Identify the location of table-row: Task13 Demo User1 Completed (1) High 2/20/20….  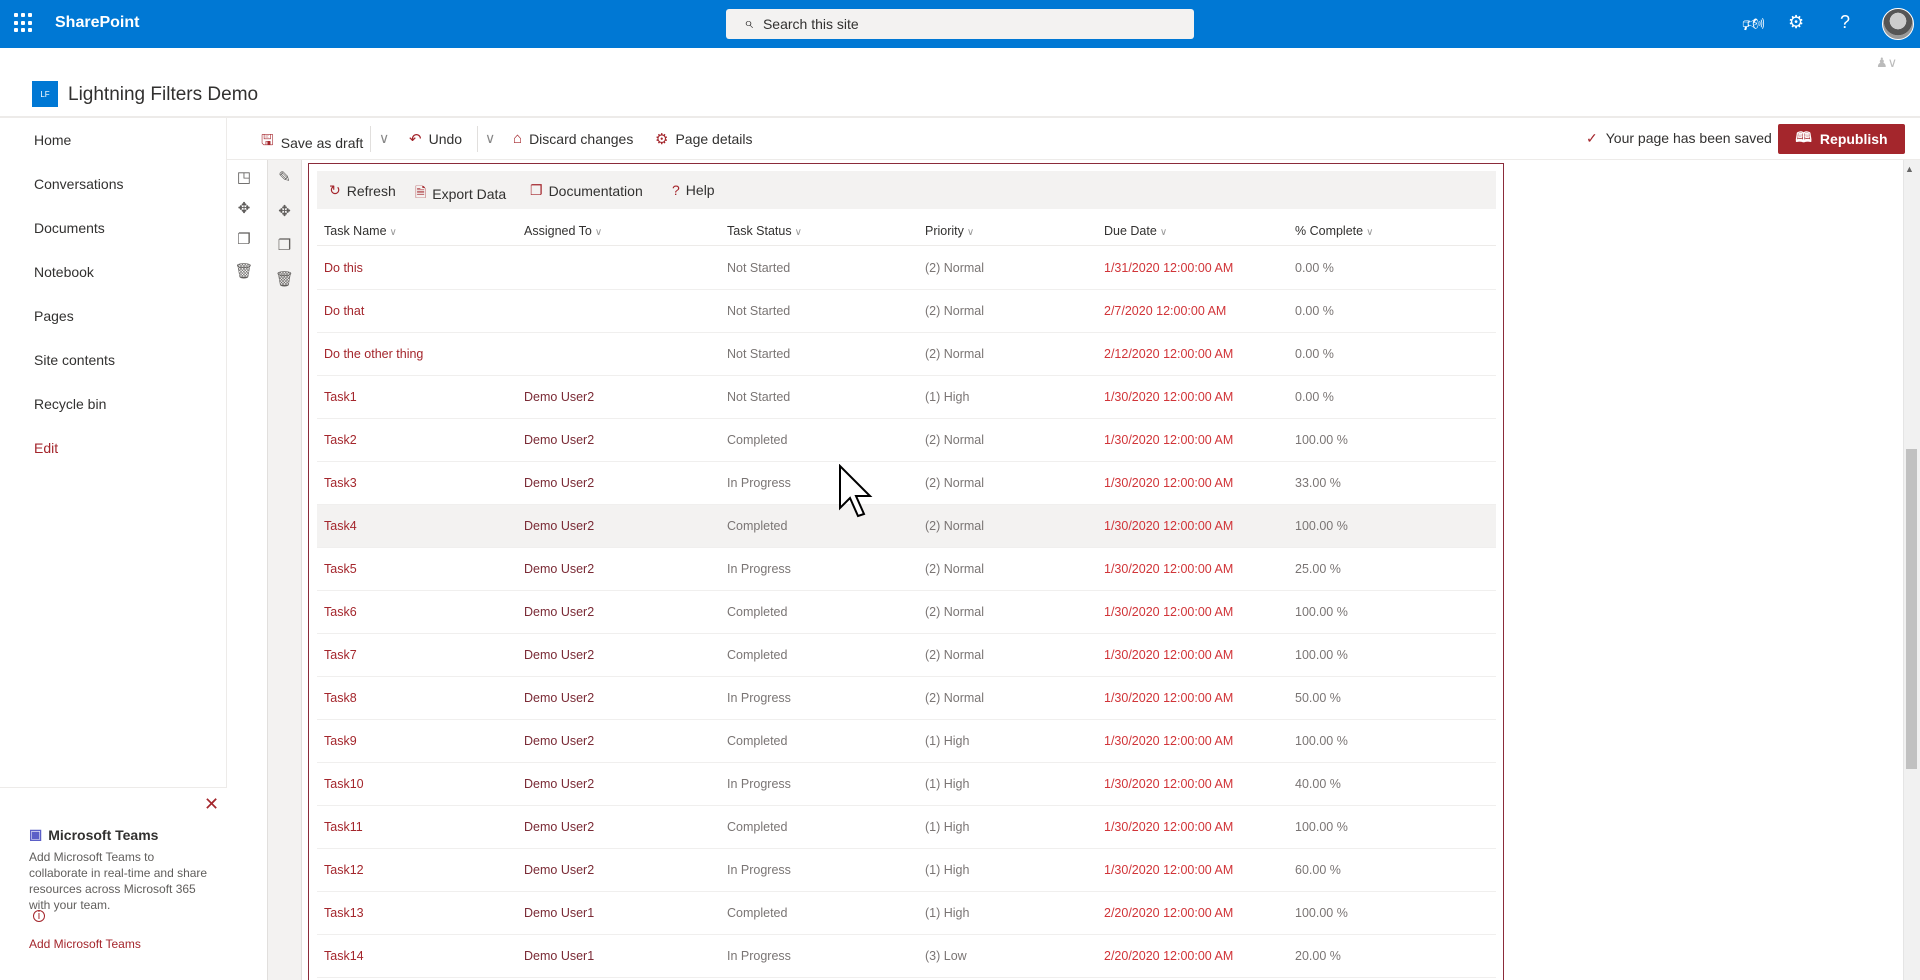
(906, 913).